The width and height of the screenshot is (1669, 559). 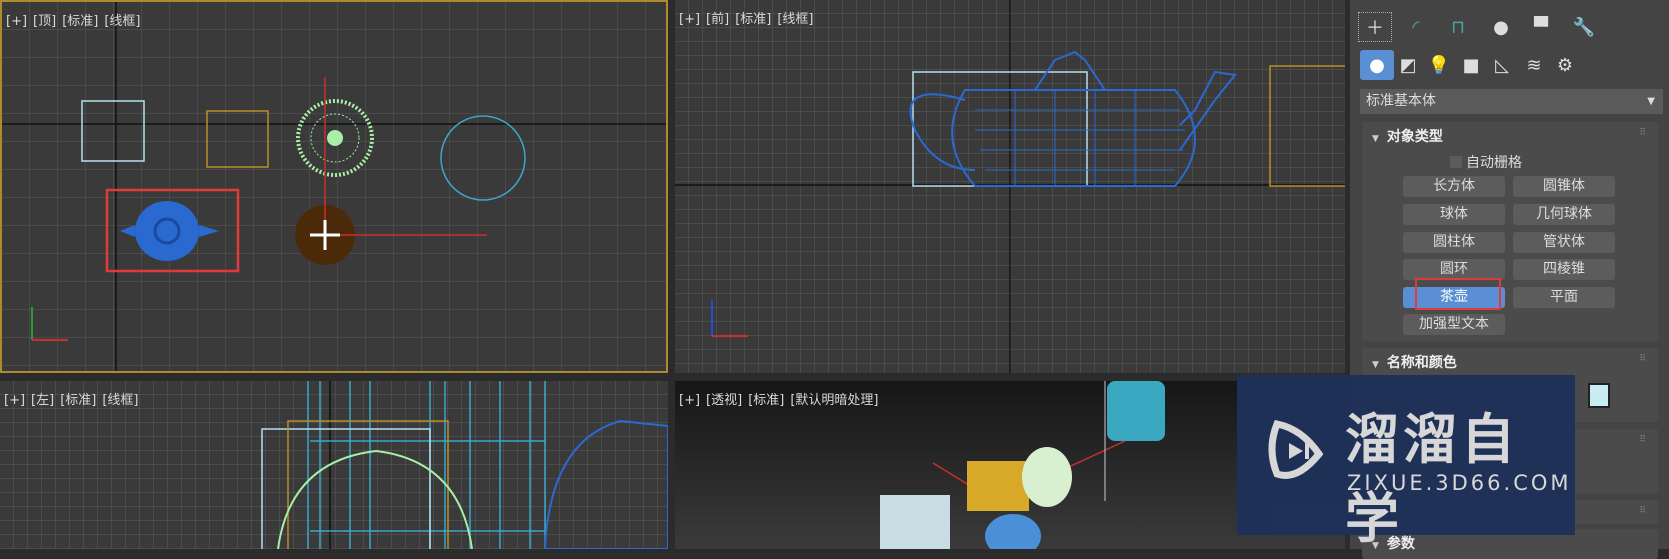 I want to click on display-icon: ▀, so click(x=1541, y=27).